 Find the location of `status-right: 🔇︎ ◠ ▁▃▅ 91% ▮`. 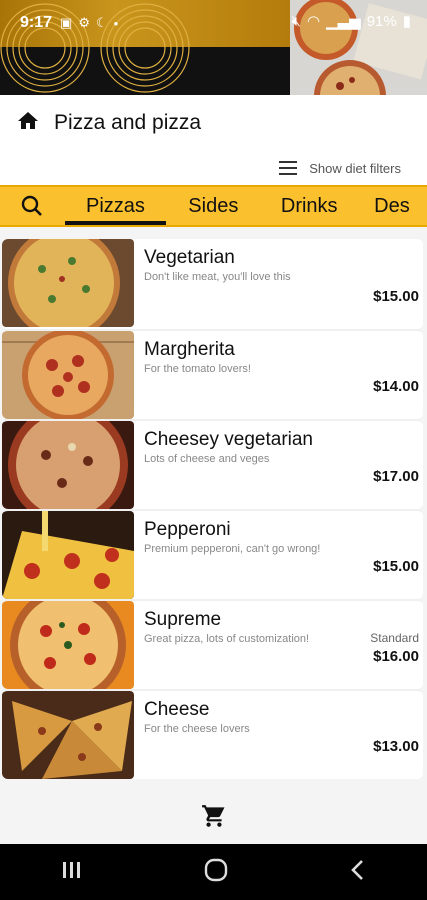

status-right: 🔇︎ ◠ ▁▃▅ 91% ▮ is located at coordinates (351, 21).